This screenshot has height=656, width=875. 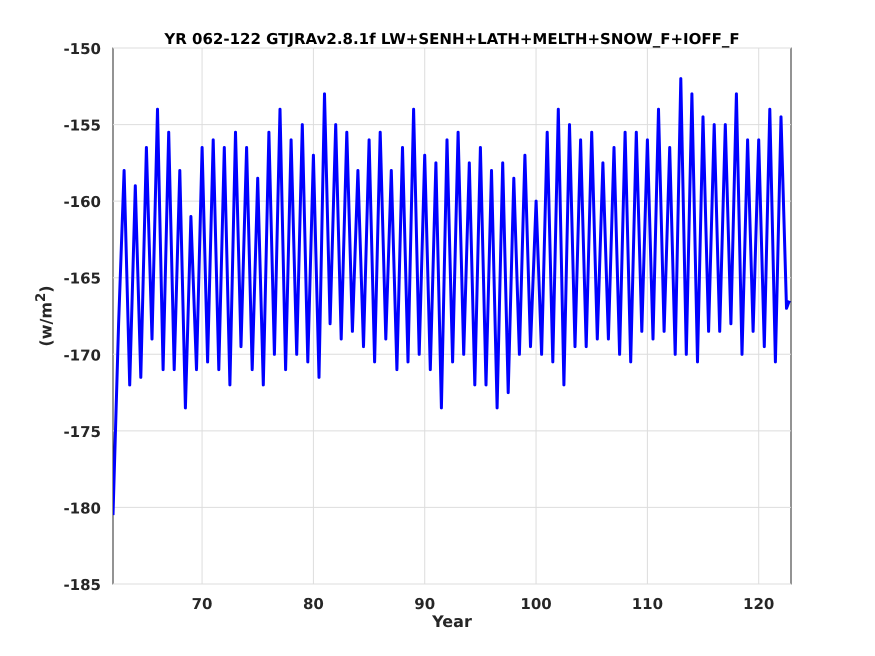 What do you see at coordinates (452, 39) in the screenshot?
I see `chart-title: YR 062-122 GTJRAv2.8.1f LW+SENH+LATH+MELTH+SNOW_F+IOFF_F` at bounding box center [452, 39].